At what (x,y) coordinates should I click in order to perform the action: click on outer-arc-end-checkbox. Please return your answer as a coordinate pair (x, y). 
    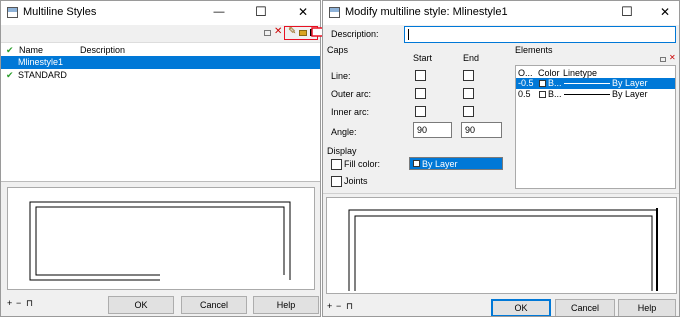
    Looking at the image, I should click on (468, 93).